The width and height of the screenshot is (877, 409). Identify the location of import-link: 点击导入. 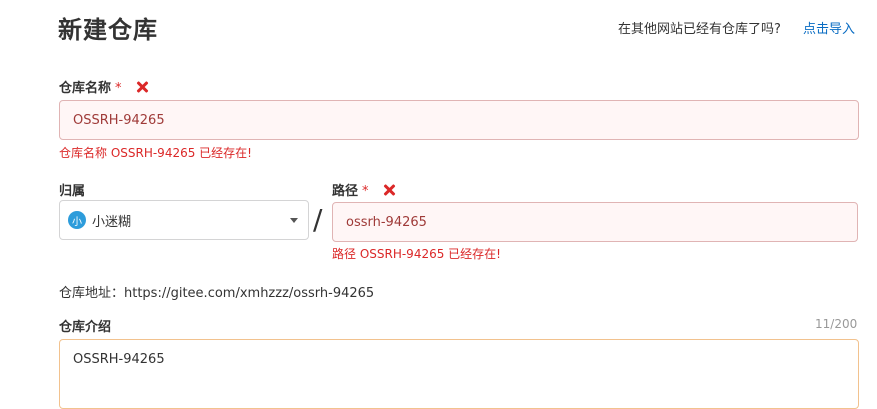
(829, 27).